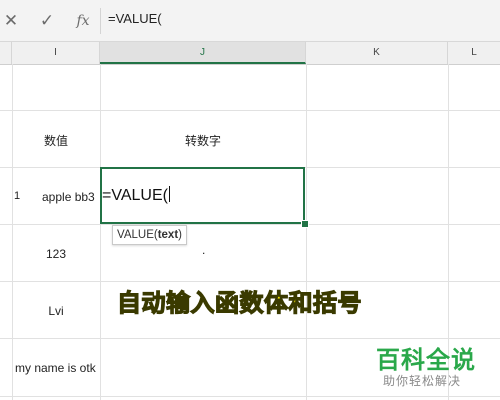 The image size is (500, 400). What do you see at coordinates (56, 311) in the screenshot?
I see `cell-i-row3: Lvi` at bounding box center [56, 311].